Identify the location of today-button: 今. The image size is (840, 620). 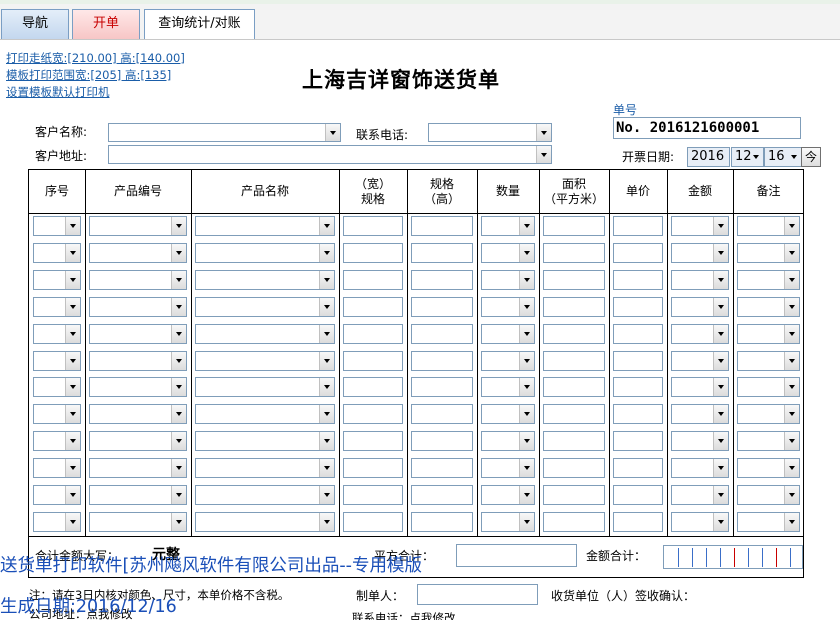
(811, 157).